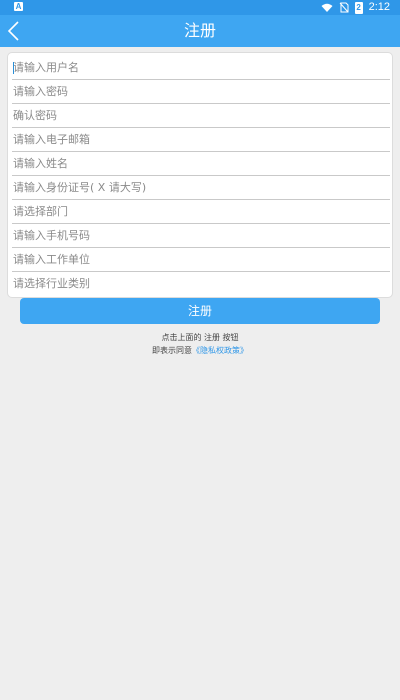 The height and width of the screenshot is (700, 400). I want to click on register-button: 注册, so click(200, 311).